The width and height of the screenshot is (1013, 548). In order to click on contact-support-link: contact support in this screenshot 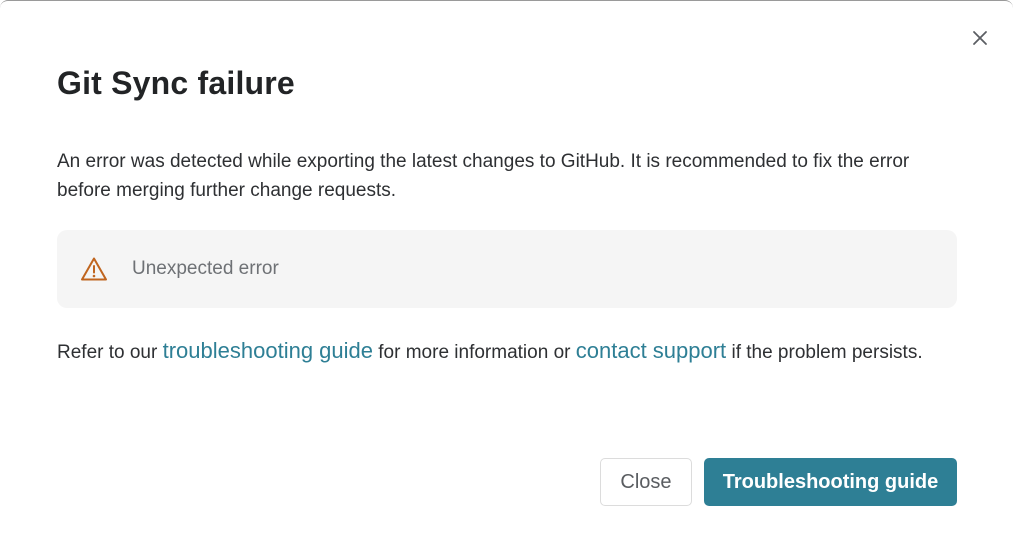, I will do `click(651, 350)`.